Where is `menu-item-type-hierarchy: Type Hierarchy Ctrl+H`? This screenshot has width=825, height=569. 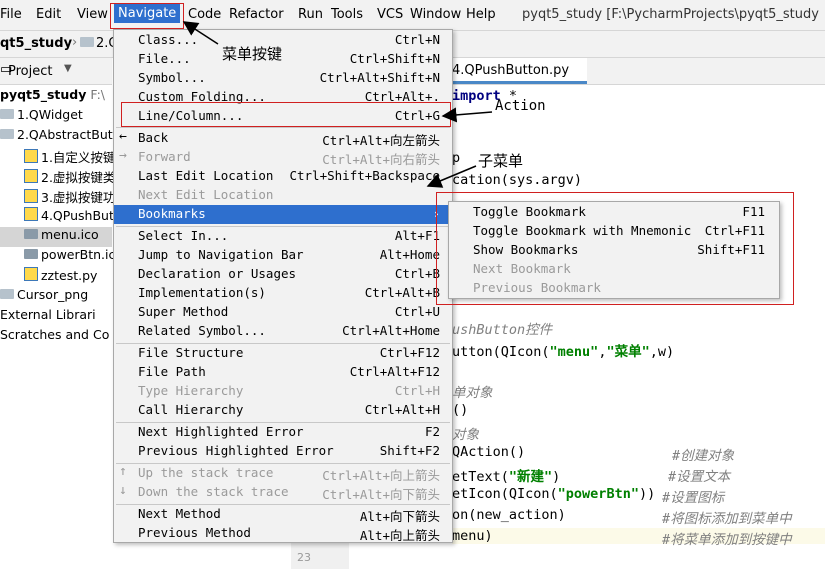 menu-item-type-hierarchy: Type Hierarchy Ctrl+H is located at coordinates (289, 390).